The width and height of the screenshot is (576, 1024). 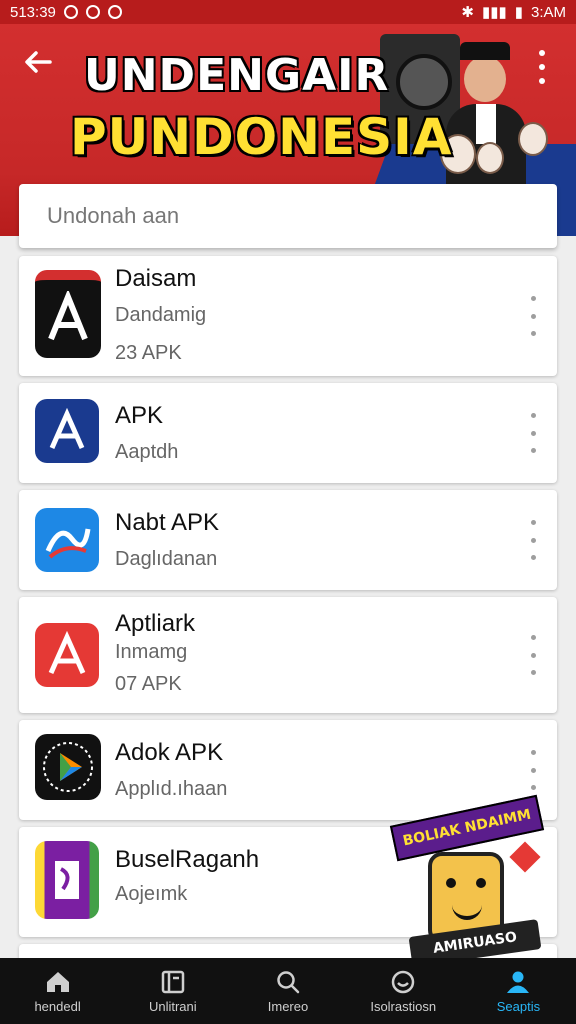 I want to click on banner-title: UNDENGAIR, so click(x=237, y=75).